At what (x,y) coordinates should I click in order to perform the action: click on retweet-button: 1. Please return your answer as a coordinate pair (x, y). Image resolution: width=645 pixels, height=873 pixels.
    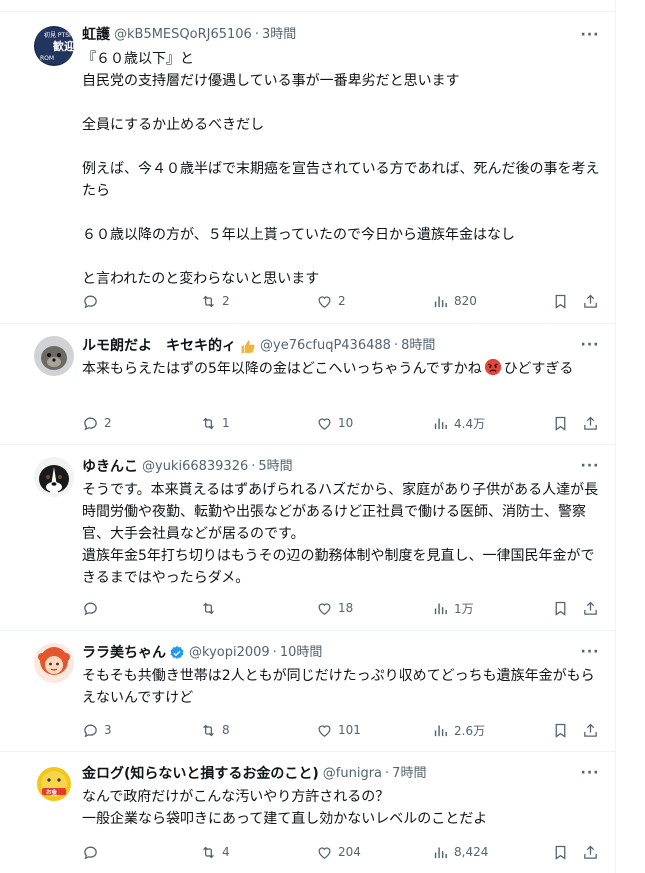
    Looking at the image, I should click on (215, 423).